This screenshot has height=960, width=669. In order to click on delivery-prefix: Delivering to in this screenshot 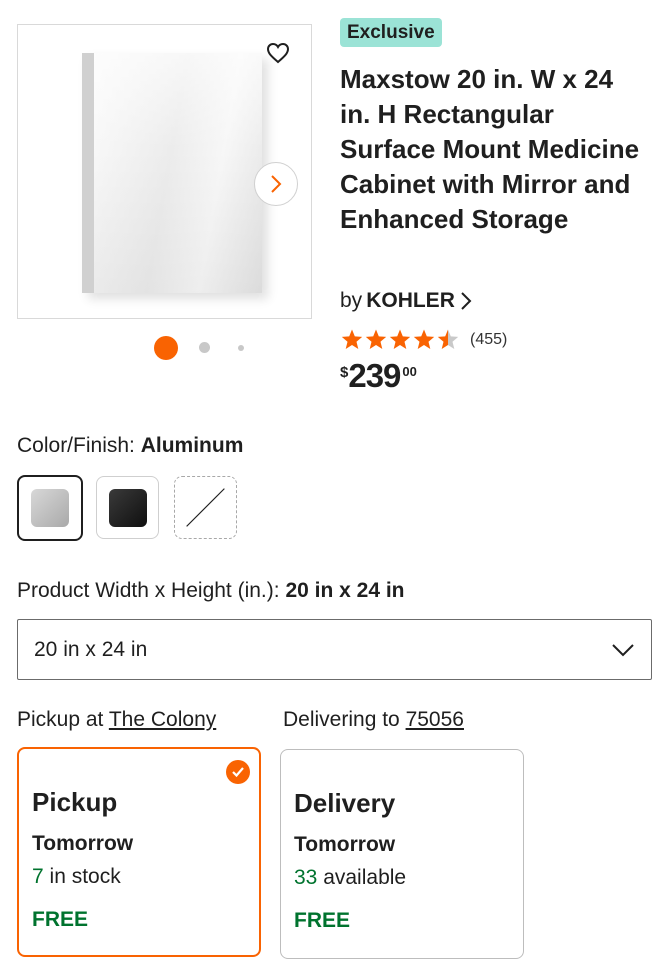, I will do `click(341, 719)`.